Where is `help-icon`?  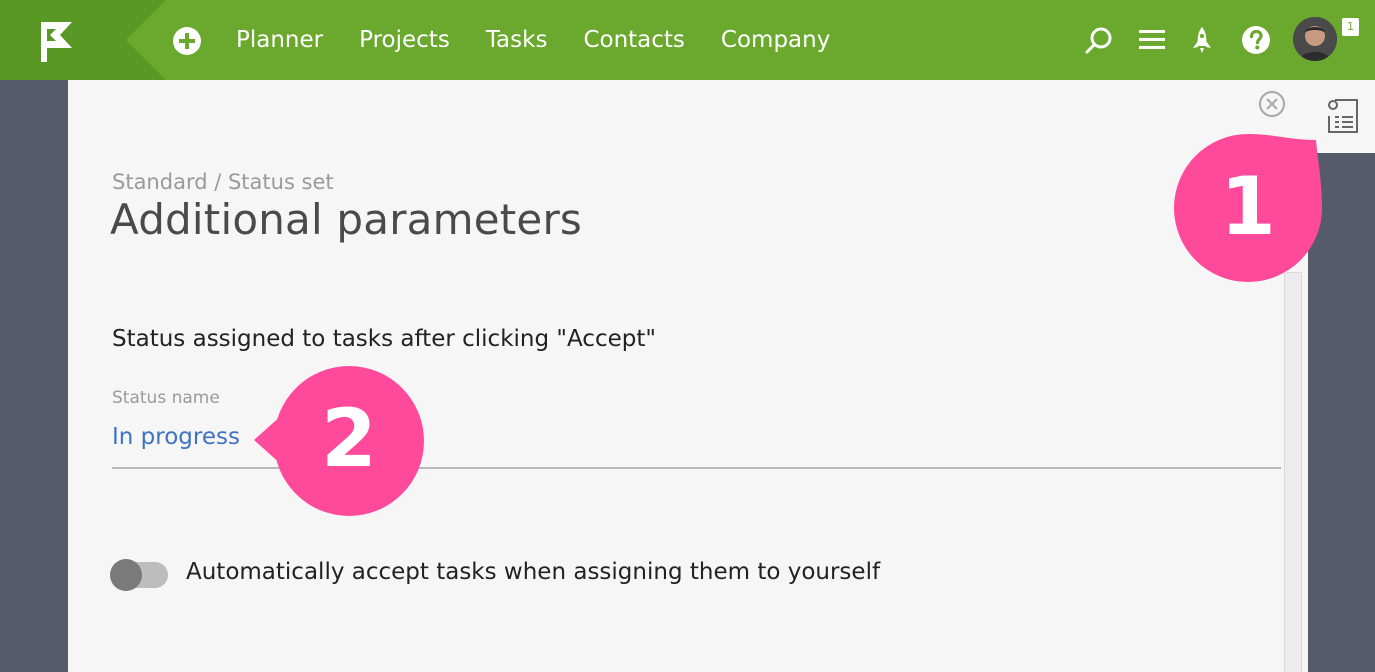 help-icon is located at coordinates (1256, 40).